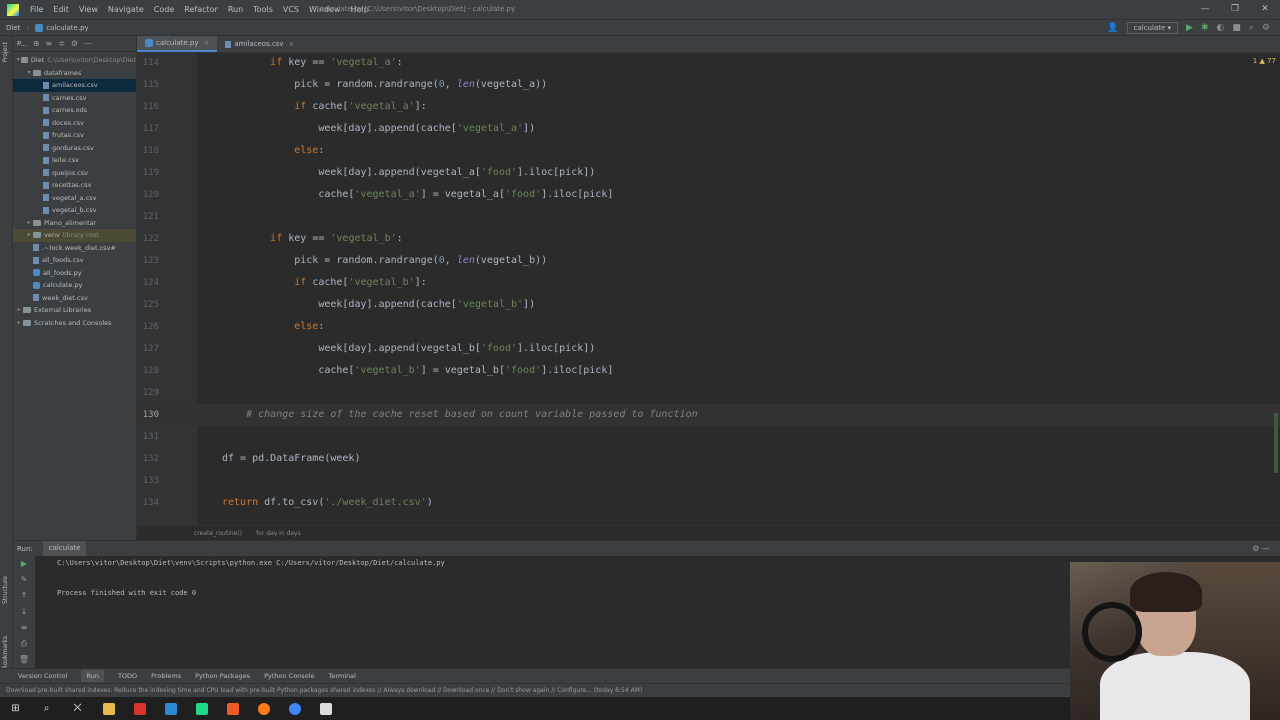  Describe the element at coordinates (341, 676) in the screenshot. I see `tool-tab-terminal: Terminal` at that location.